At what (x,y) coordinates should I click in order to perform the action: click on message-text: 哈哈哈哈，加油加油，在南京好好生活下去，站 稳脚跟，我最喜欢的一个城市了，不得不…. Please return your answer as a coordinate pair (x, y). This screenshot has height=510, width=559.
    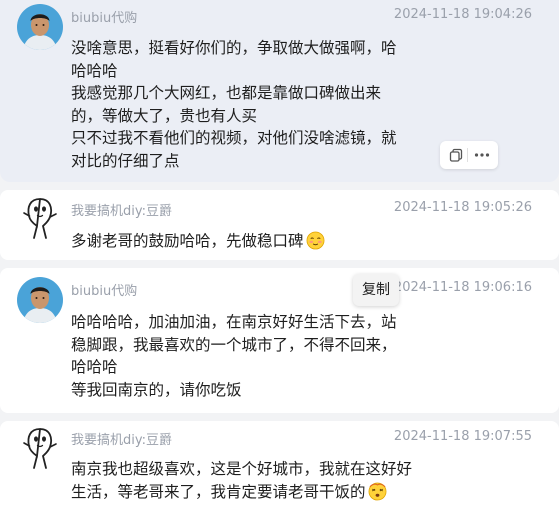
    Looking at the image, I should click on (256, 356).